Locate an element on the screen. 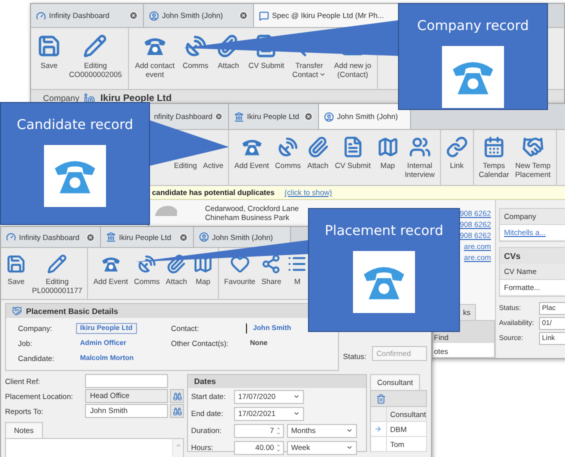  section-title: Dates is located at coordinates (277, 381).